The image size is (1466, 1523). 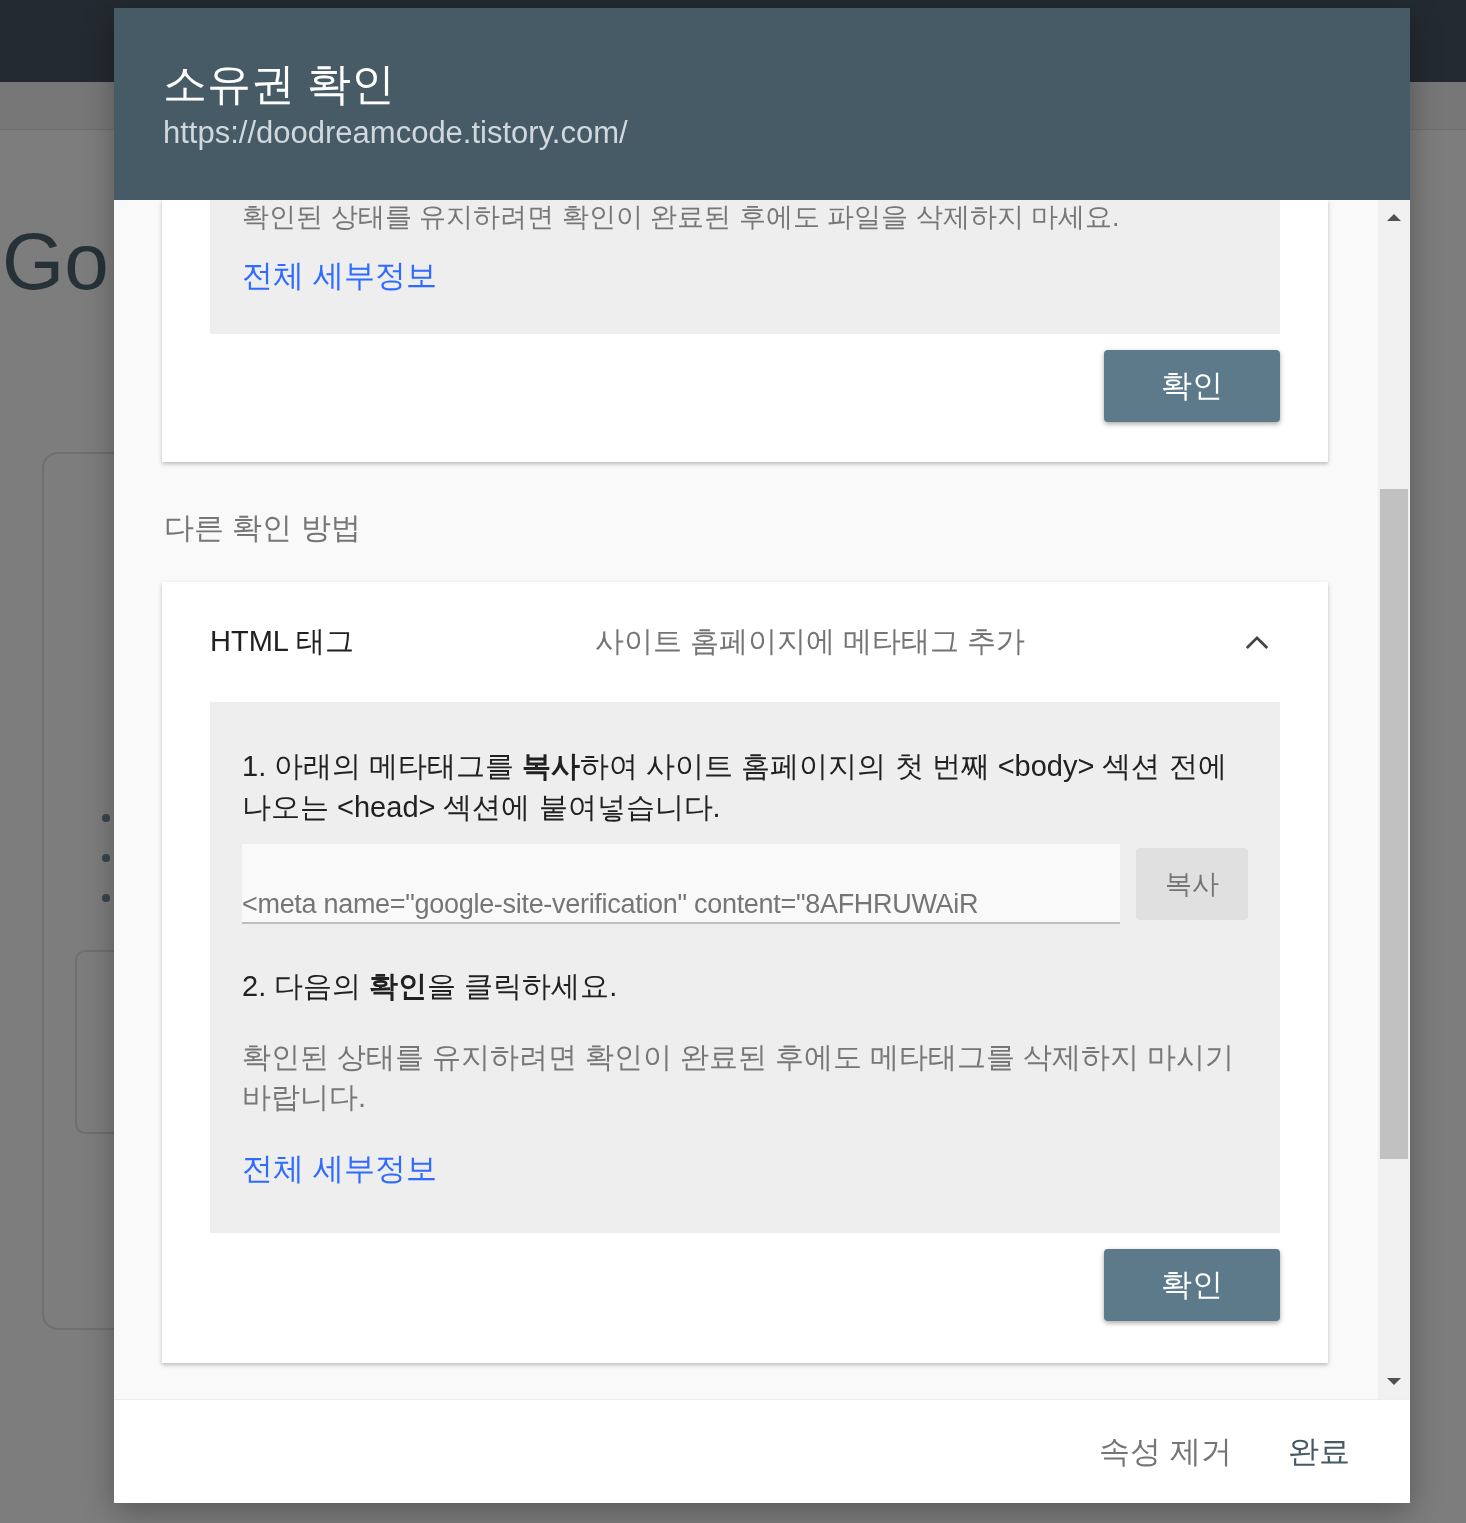 What do you see at coordinates (1165, 1451) in the screenshot?
I see `dialog-button: 속성 제거` at bounding box center [1165, 1451].